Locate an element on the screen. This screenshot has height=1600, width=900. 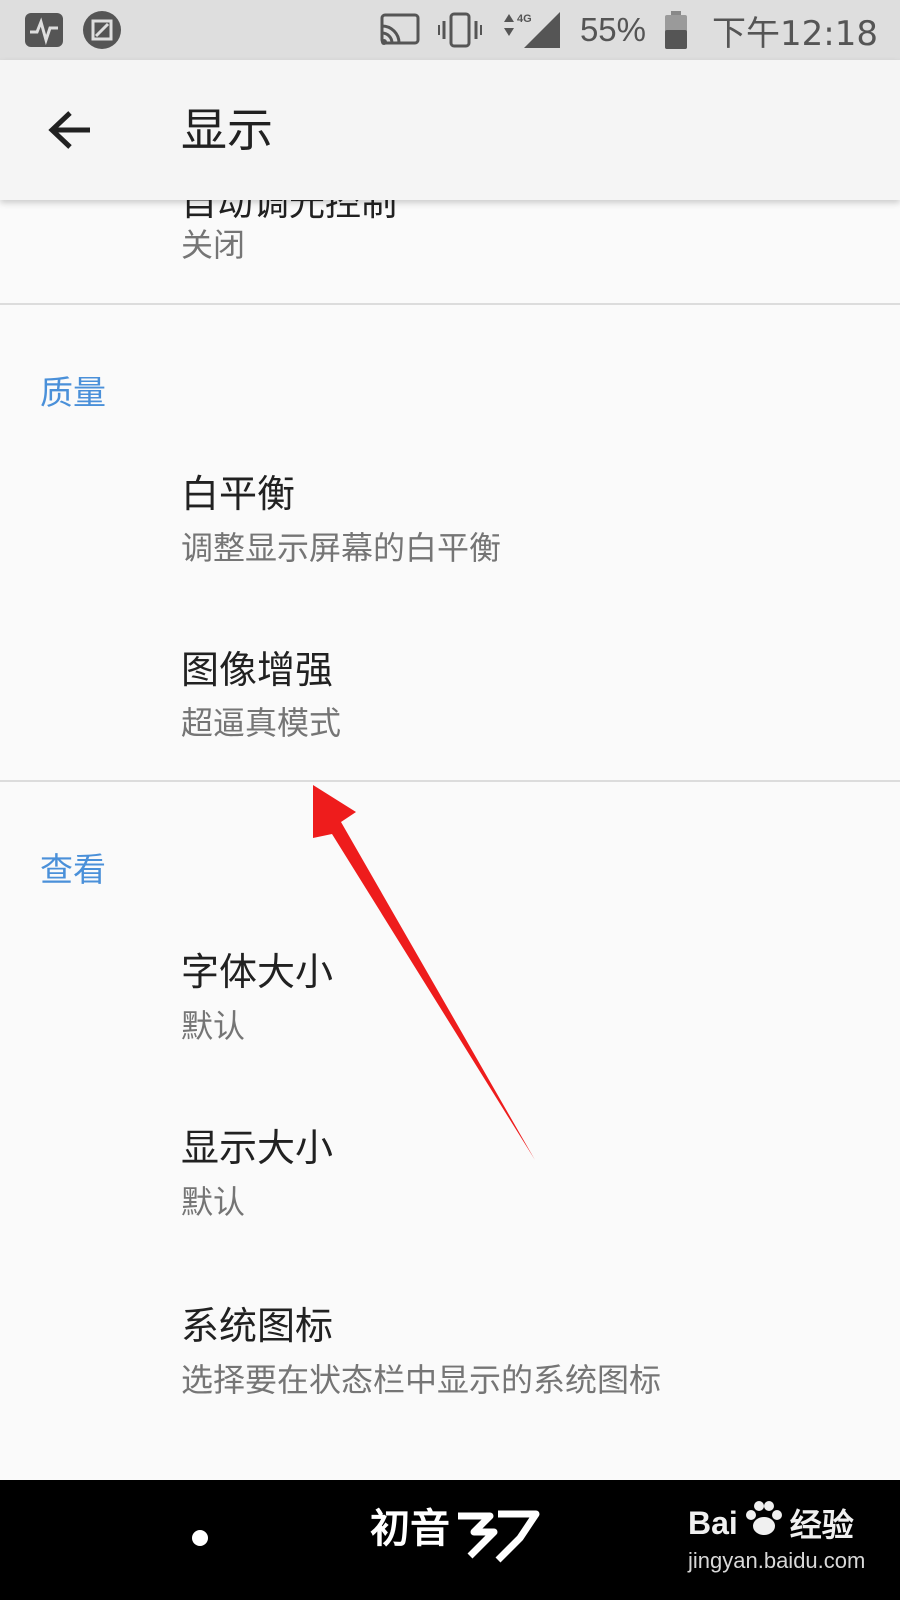
cast-icon is located at coordinates (400, 30).